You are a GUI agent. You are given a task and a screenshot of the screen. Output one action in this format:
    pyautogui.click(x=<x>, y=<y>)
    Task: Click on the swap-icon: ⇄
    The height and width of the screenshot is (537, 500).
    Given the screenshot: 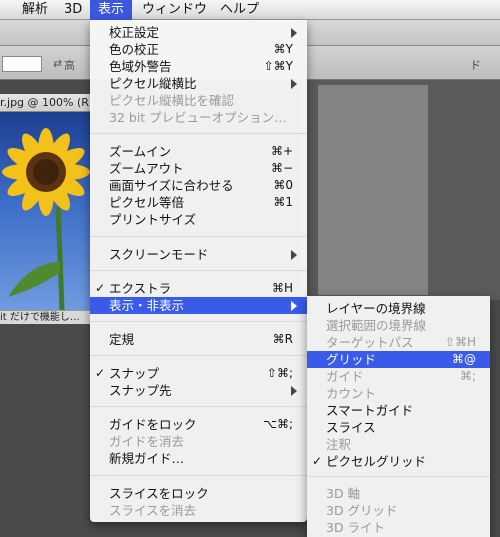 What is the action you would take?
    pyautogui.click(x=57, y=63)
    